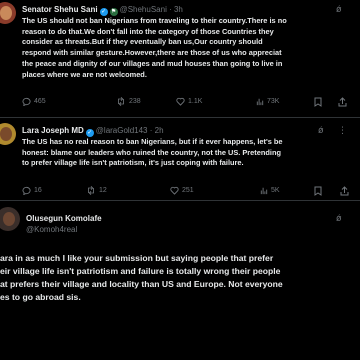  What do you see at coordinates (84, 74) in the screenshot?
I see `tweet-line: places where we are not welcomed.` at bounding box center [84, 74].